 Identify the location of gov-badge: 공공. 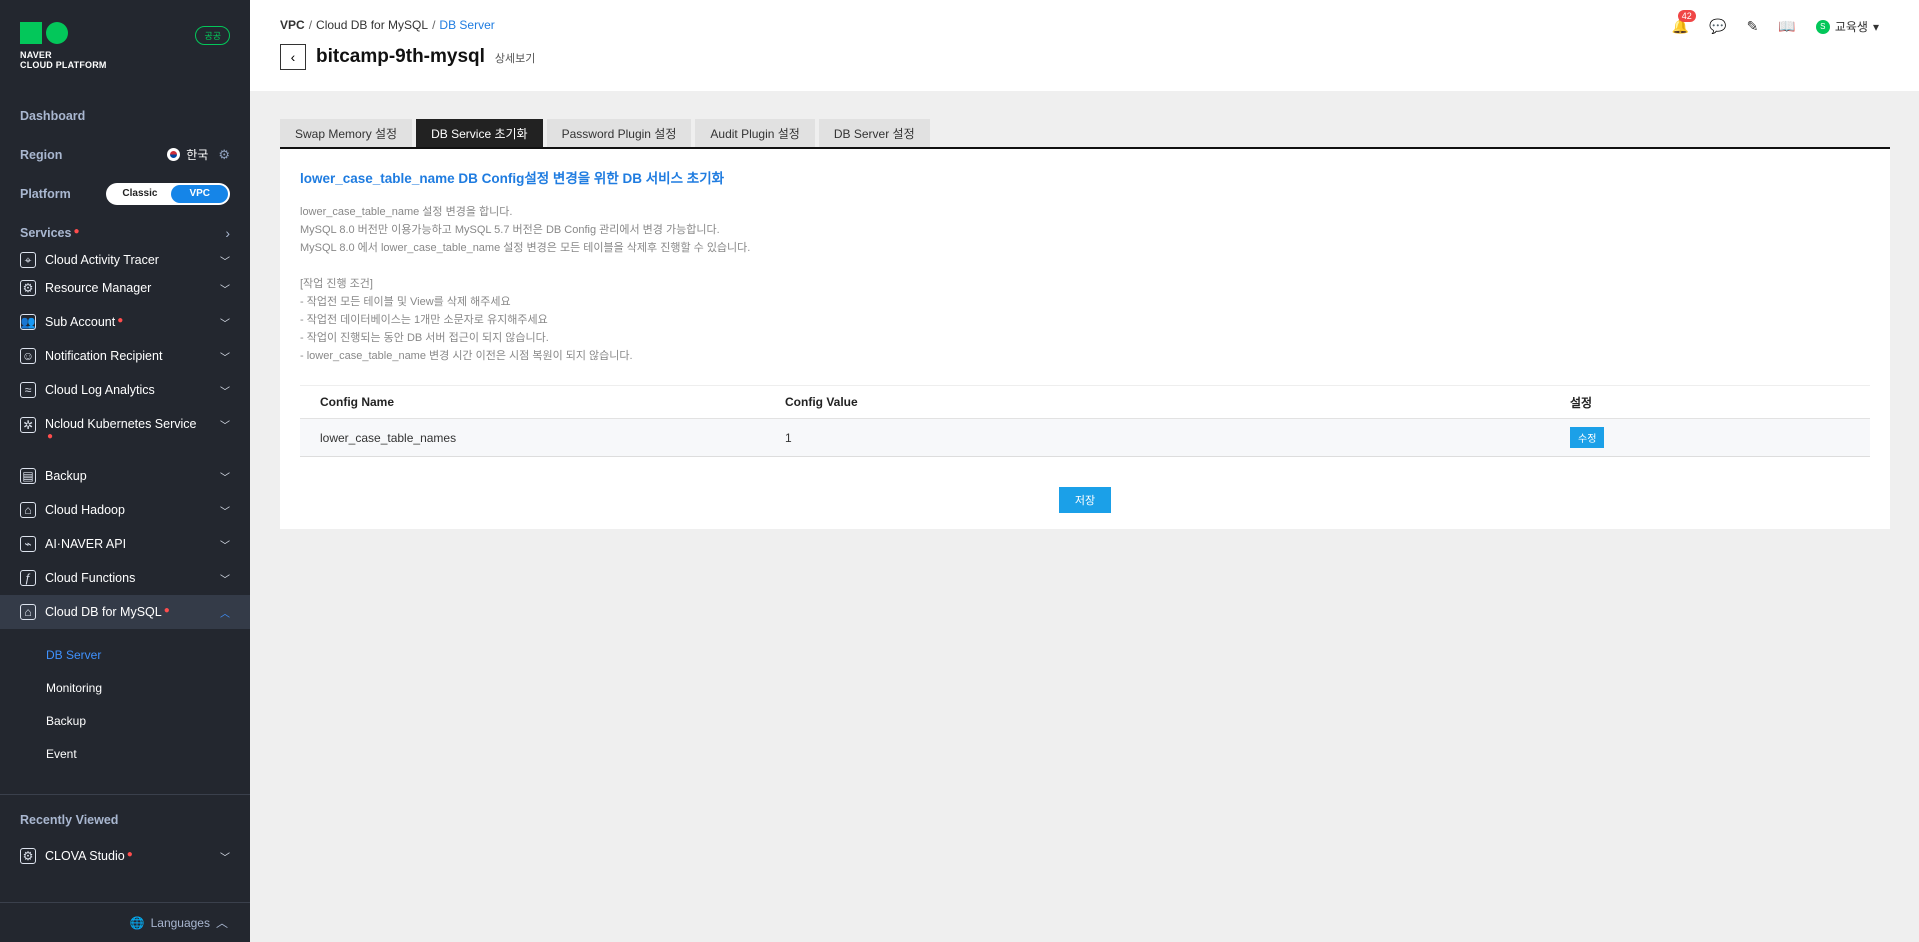
(212, 35).